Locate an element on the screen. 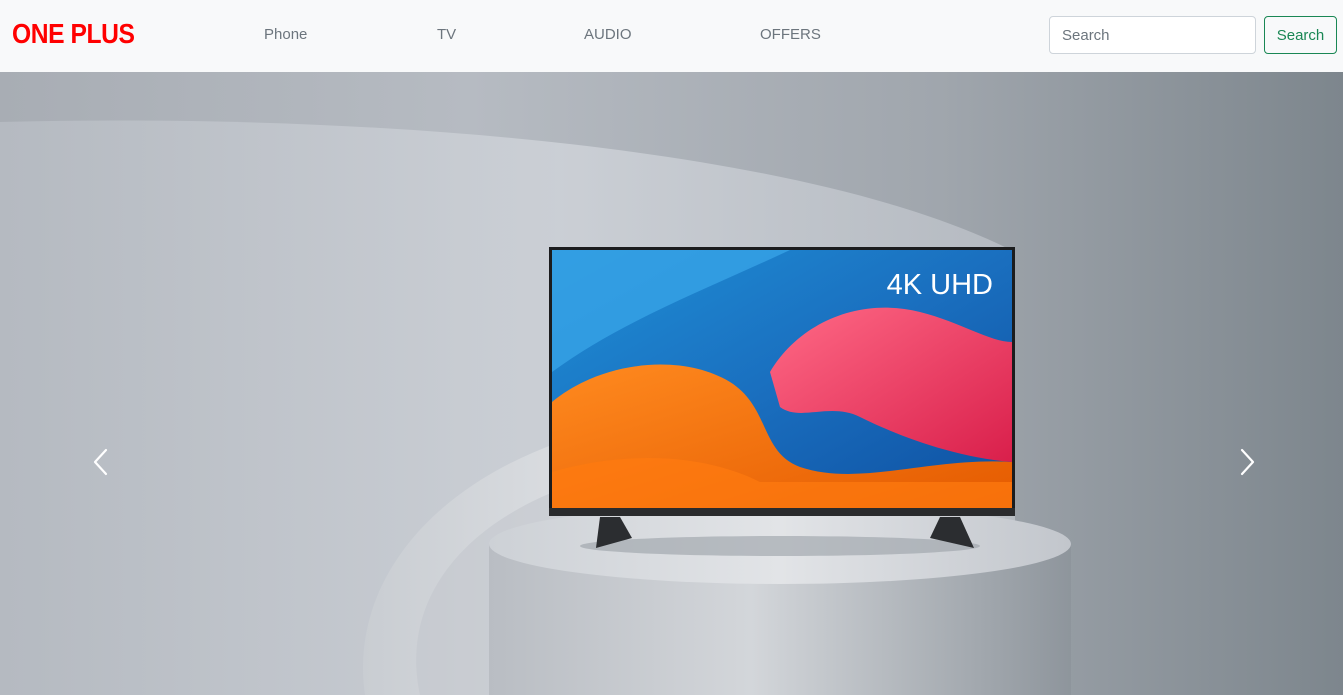 The width and height of the screenshot is (1343, 695). search-input is located at coordinates (1152, 35).